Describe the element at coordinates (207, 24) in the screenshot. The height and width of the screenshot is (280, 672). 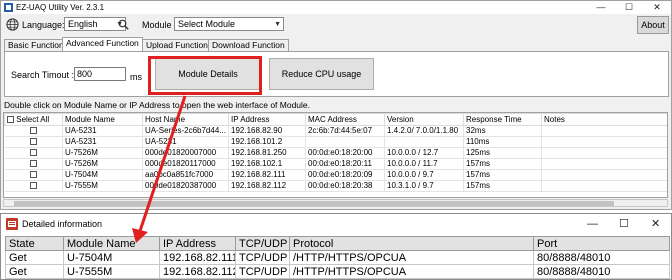
I see `module-select-value: Select Module` at that location.